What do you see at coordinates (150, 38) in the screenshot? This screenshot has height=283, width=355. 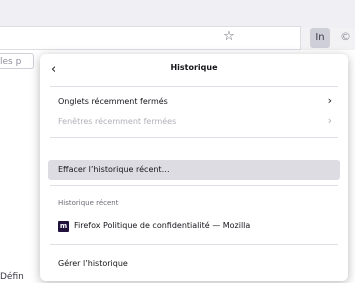 I see `url-bar` at bounding box center [150, 38].